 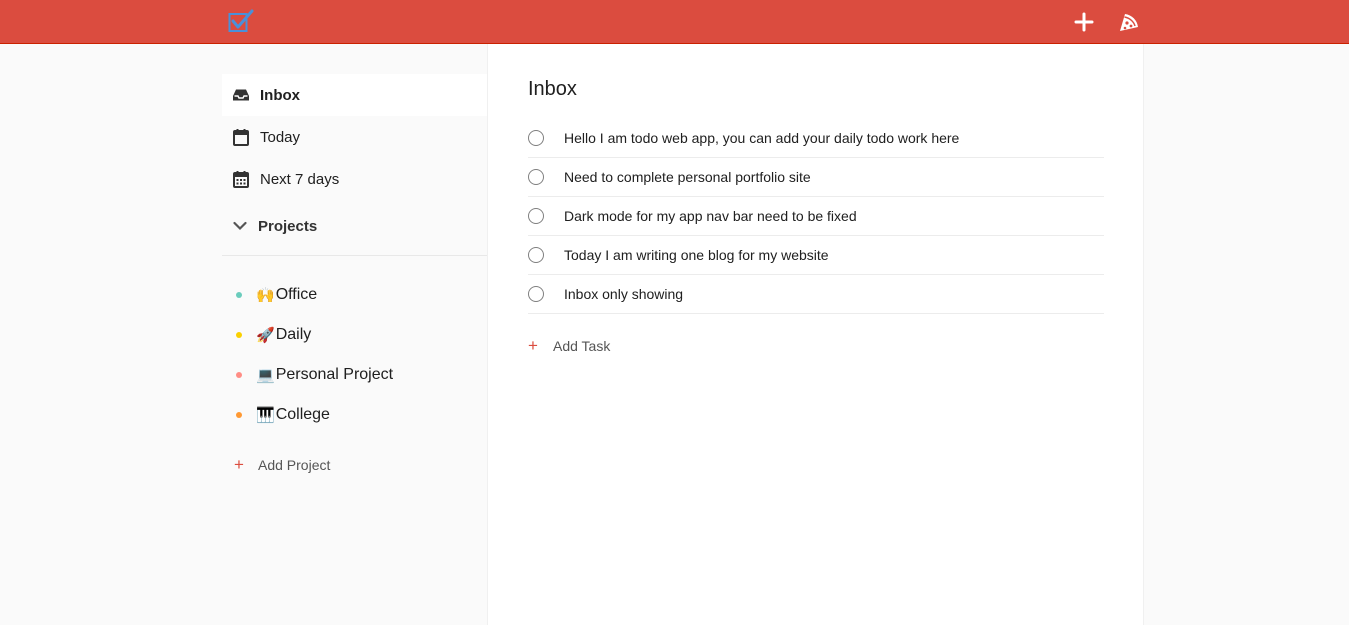 I want to click on add-project-button: + Add Project, so click(x=276, y=465).